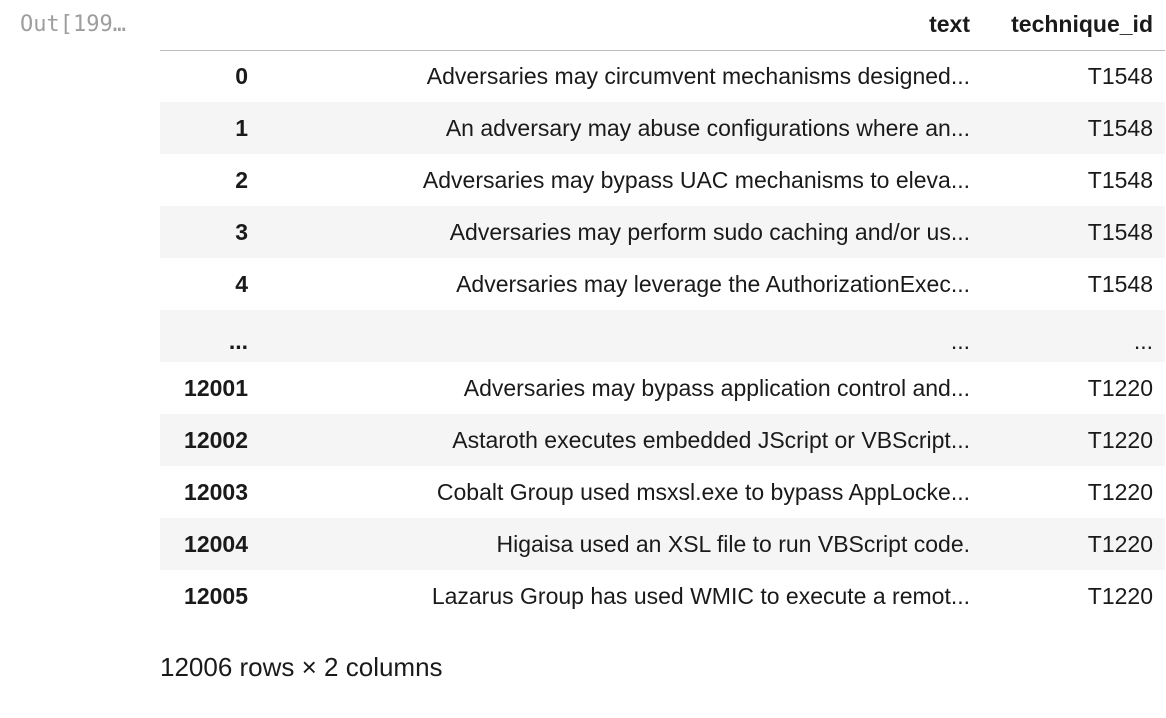 This screenshot has width=1166, height=718. Describe the element at coordinates (216, 543) in the screenshot. I see `row-index: 12004` at that location.